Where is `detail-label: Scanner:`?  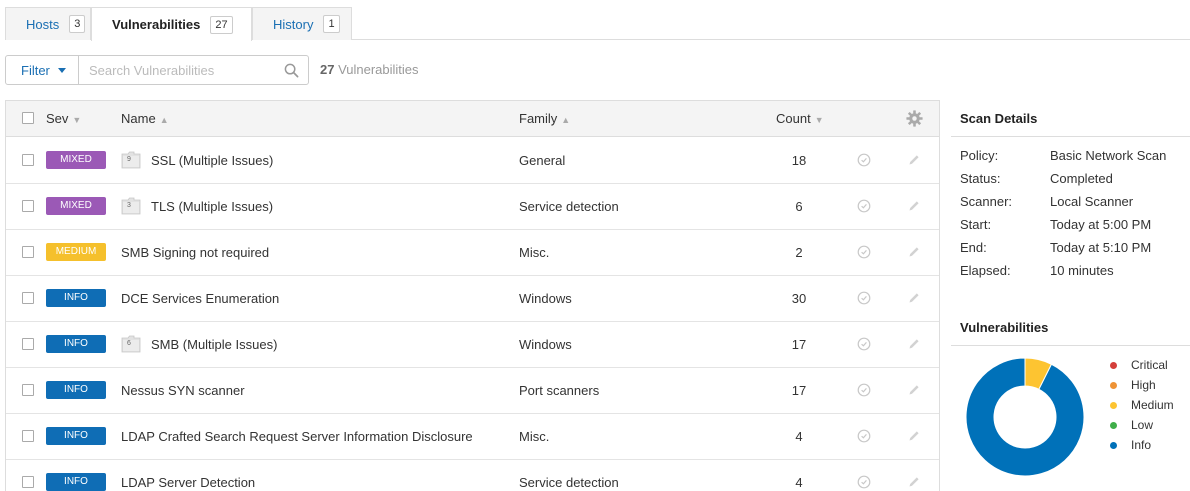
detail-label: Scanner: is located at coordinates (986, 201).